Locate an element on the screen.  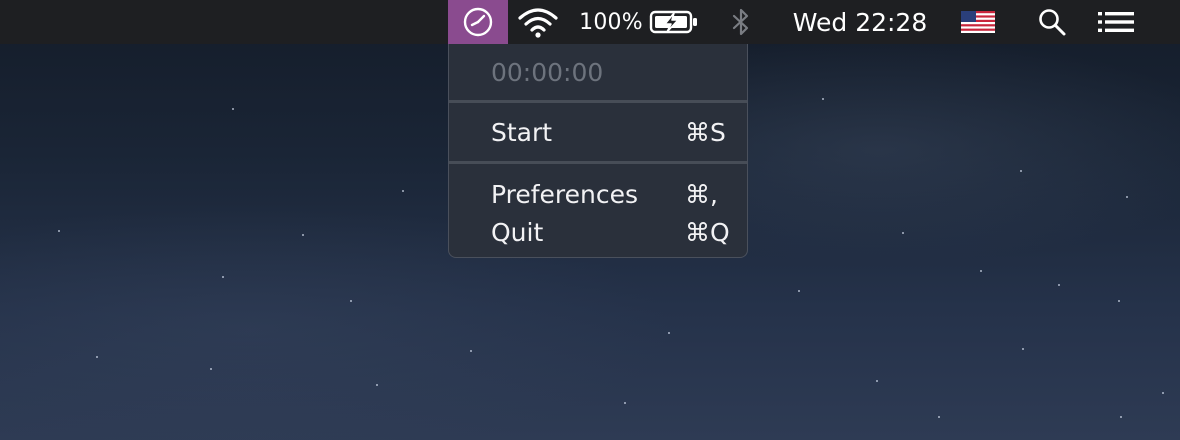
timer-icon is located at coordinates (478, 22).